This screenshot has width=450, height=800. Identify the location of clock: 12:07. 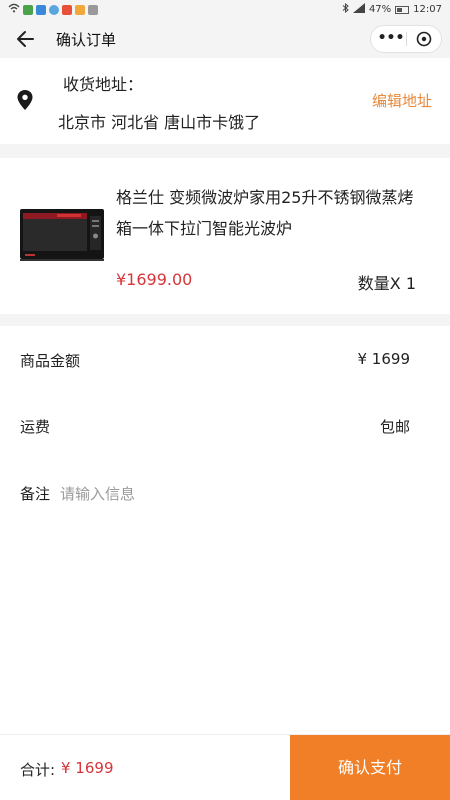
(427, 9).